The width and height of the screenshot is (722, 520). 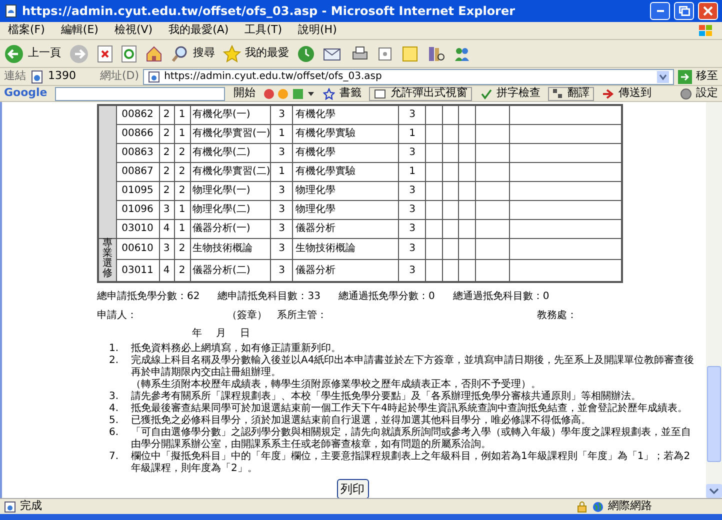 What do you see at coordinates (114, 361) in the screenshot?
I see `note-number: 2.` at bounding box center [114, 361].